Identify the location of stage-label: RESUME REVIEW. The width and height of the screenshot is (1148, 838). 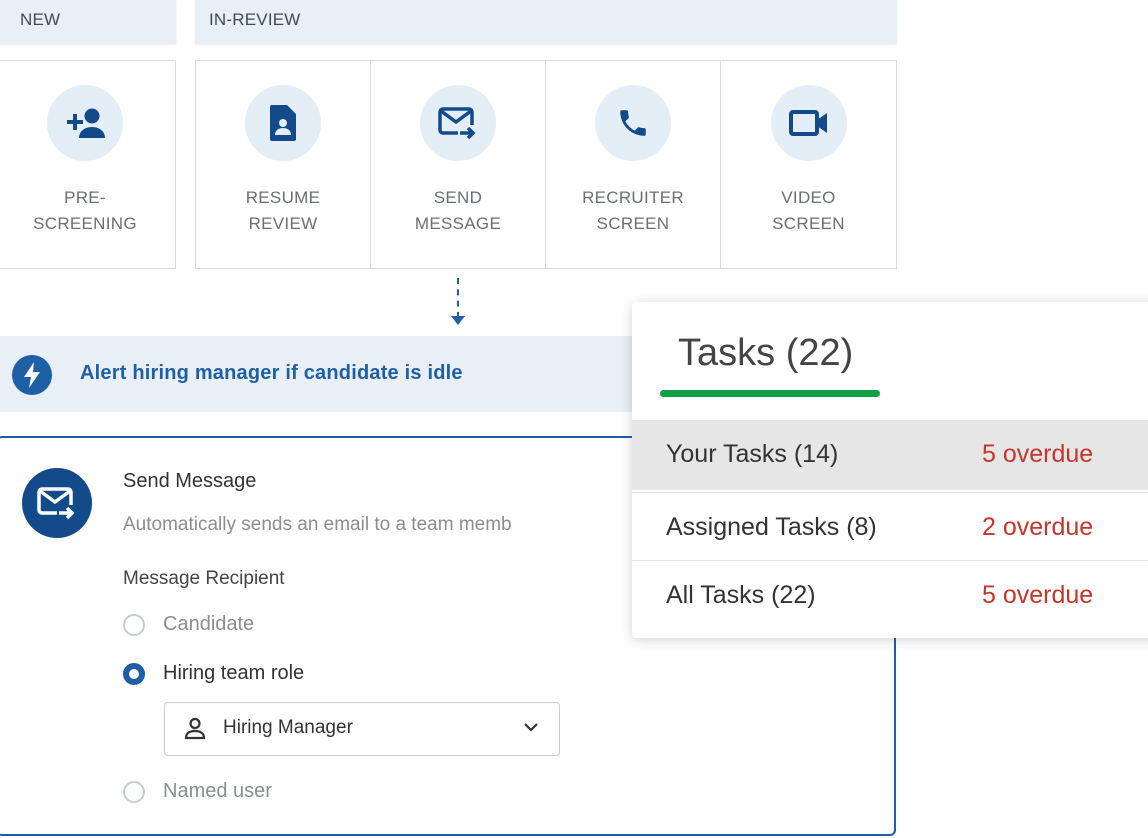
(283, 210).